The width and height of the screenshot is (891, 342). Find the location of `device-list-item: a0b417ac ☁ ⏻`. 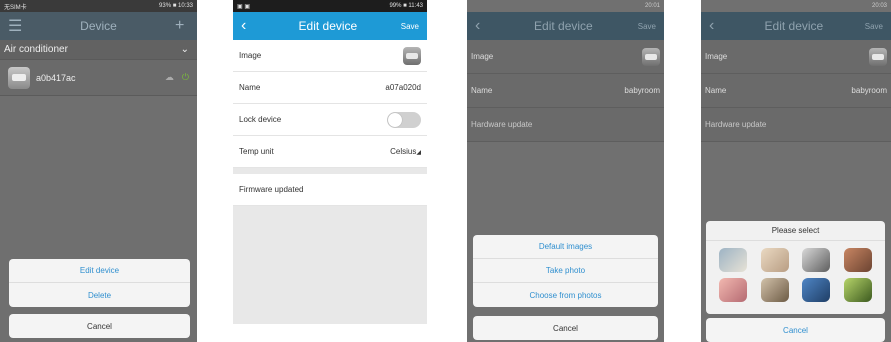

device-list-item: a0b417ac ☁ ⏻ is located at coordinates (98, 78).